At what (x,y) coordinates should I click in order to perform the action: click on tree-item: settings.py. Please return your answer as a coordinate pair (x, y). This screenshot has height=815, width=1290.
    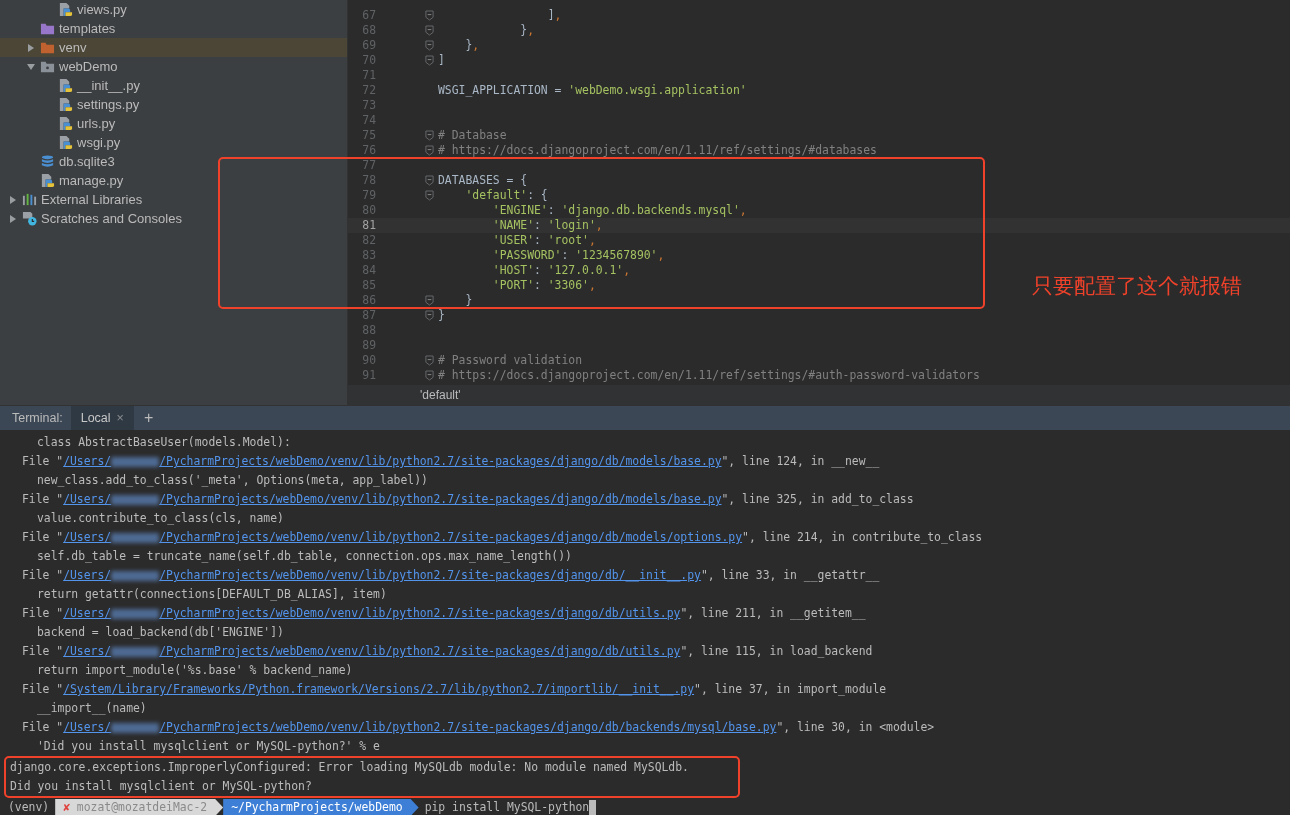
    Looking at the image, I should click on (173, 104).